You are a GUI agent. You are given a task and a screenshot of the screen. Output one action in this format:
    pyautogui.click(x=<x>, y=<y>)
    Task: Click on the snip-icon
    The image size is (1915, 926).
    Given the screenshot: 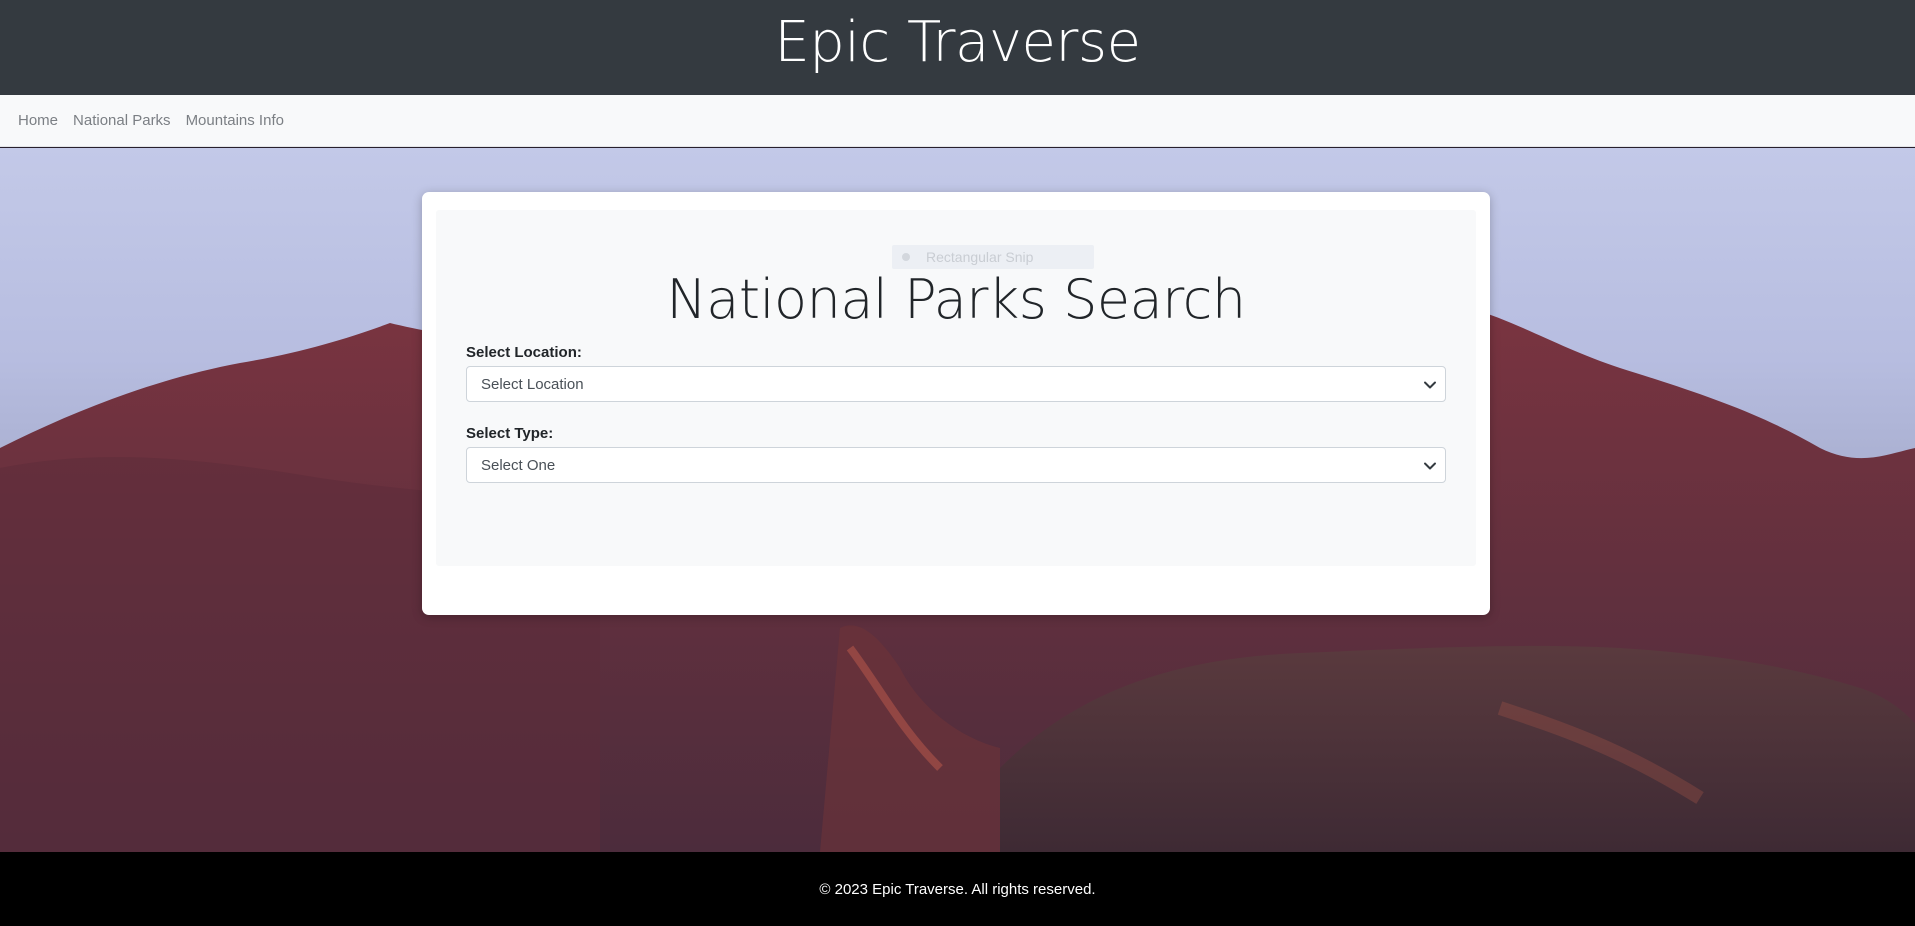 What is the action you would take?
    pyautogui.click(x=906, y=257)
    